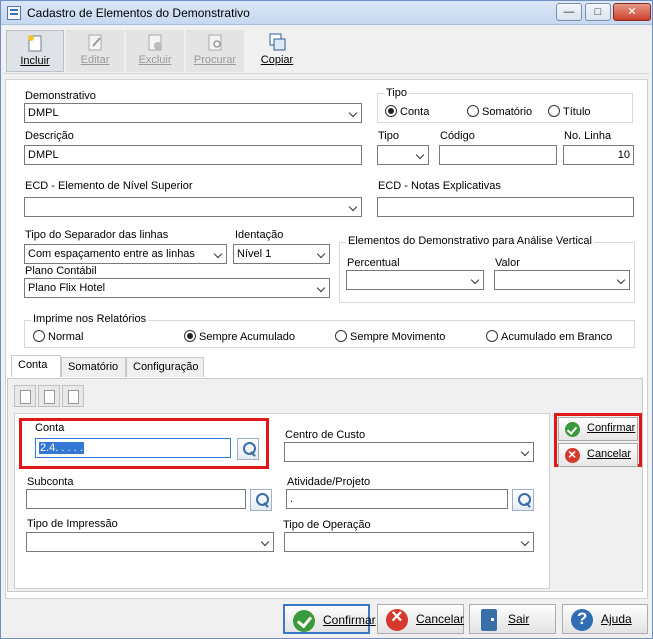  Describe the element at coordinates (569, 111) in the screenshot. I see `tipo-titulo-radio: Título` at that location.